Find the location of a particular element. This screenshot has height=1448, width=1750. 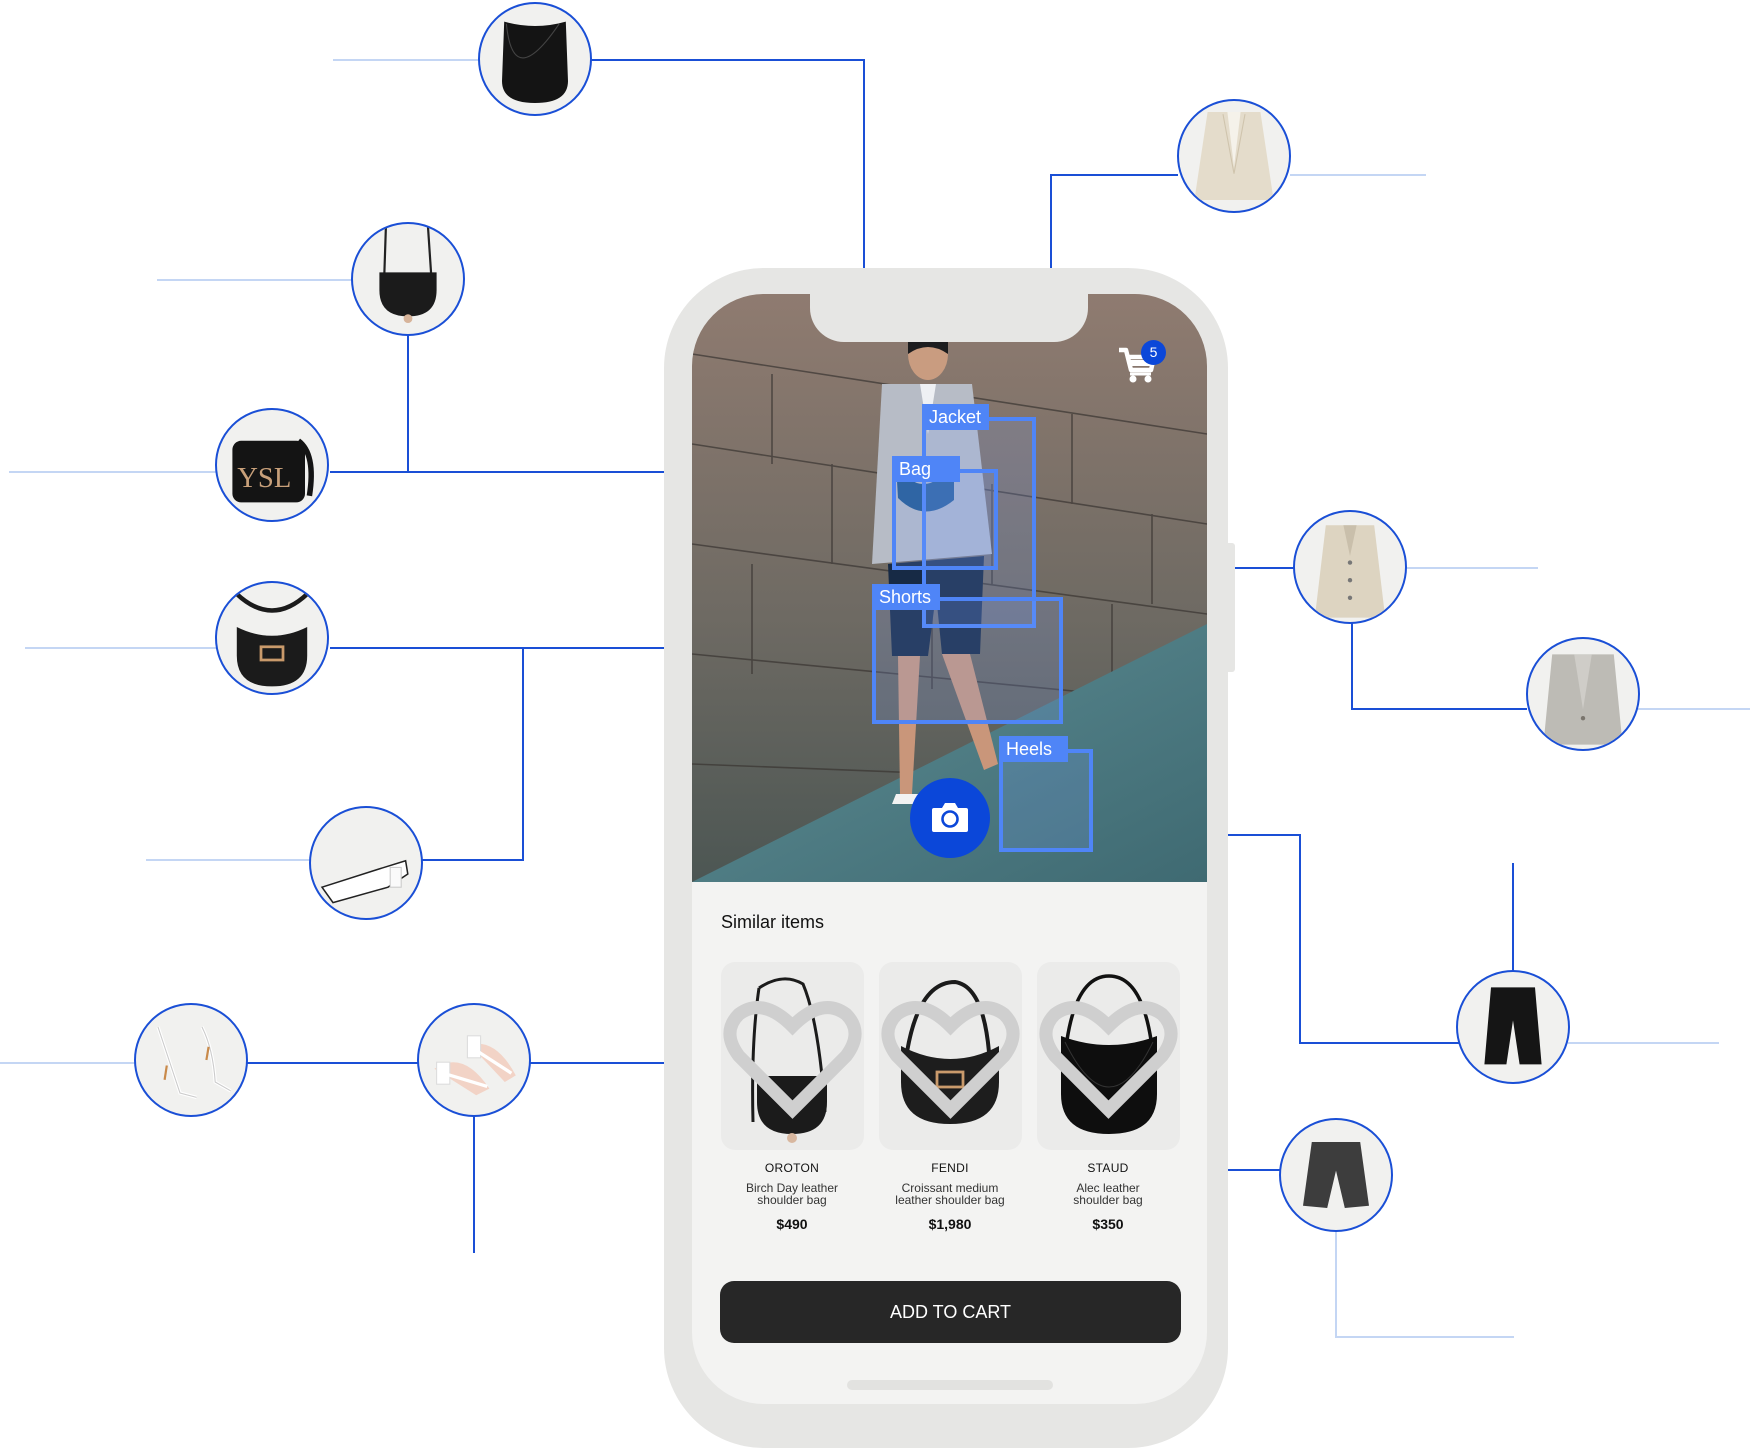

detection-label-heels: Heels is located at coordinates (1033, 749).